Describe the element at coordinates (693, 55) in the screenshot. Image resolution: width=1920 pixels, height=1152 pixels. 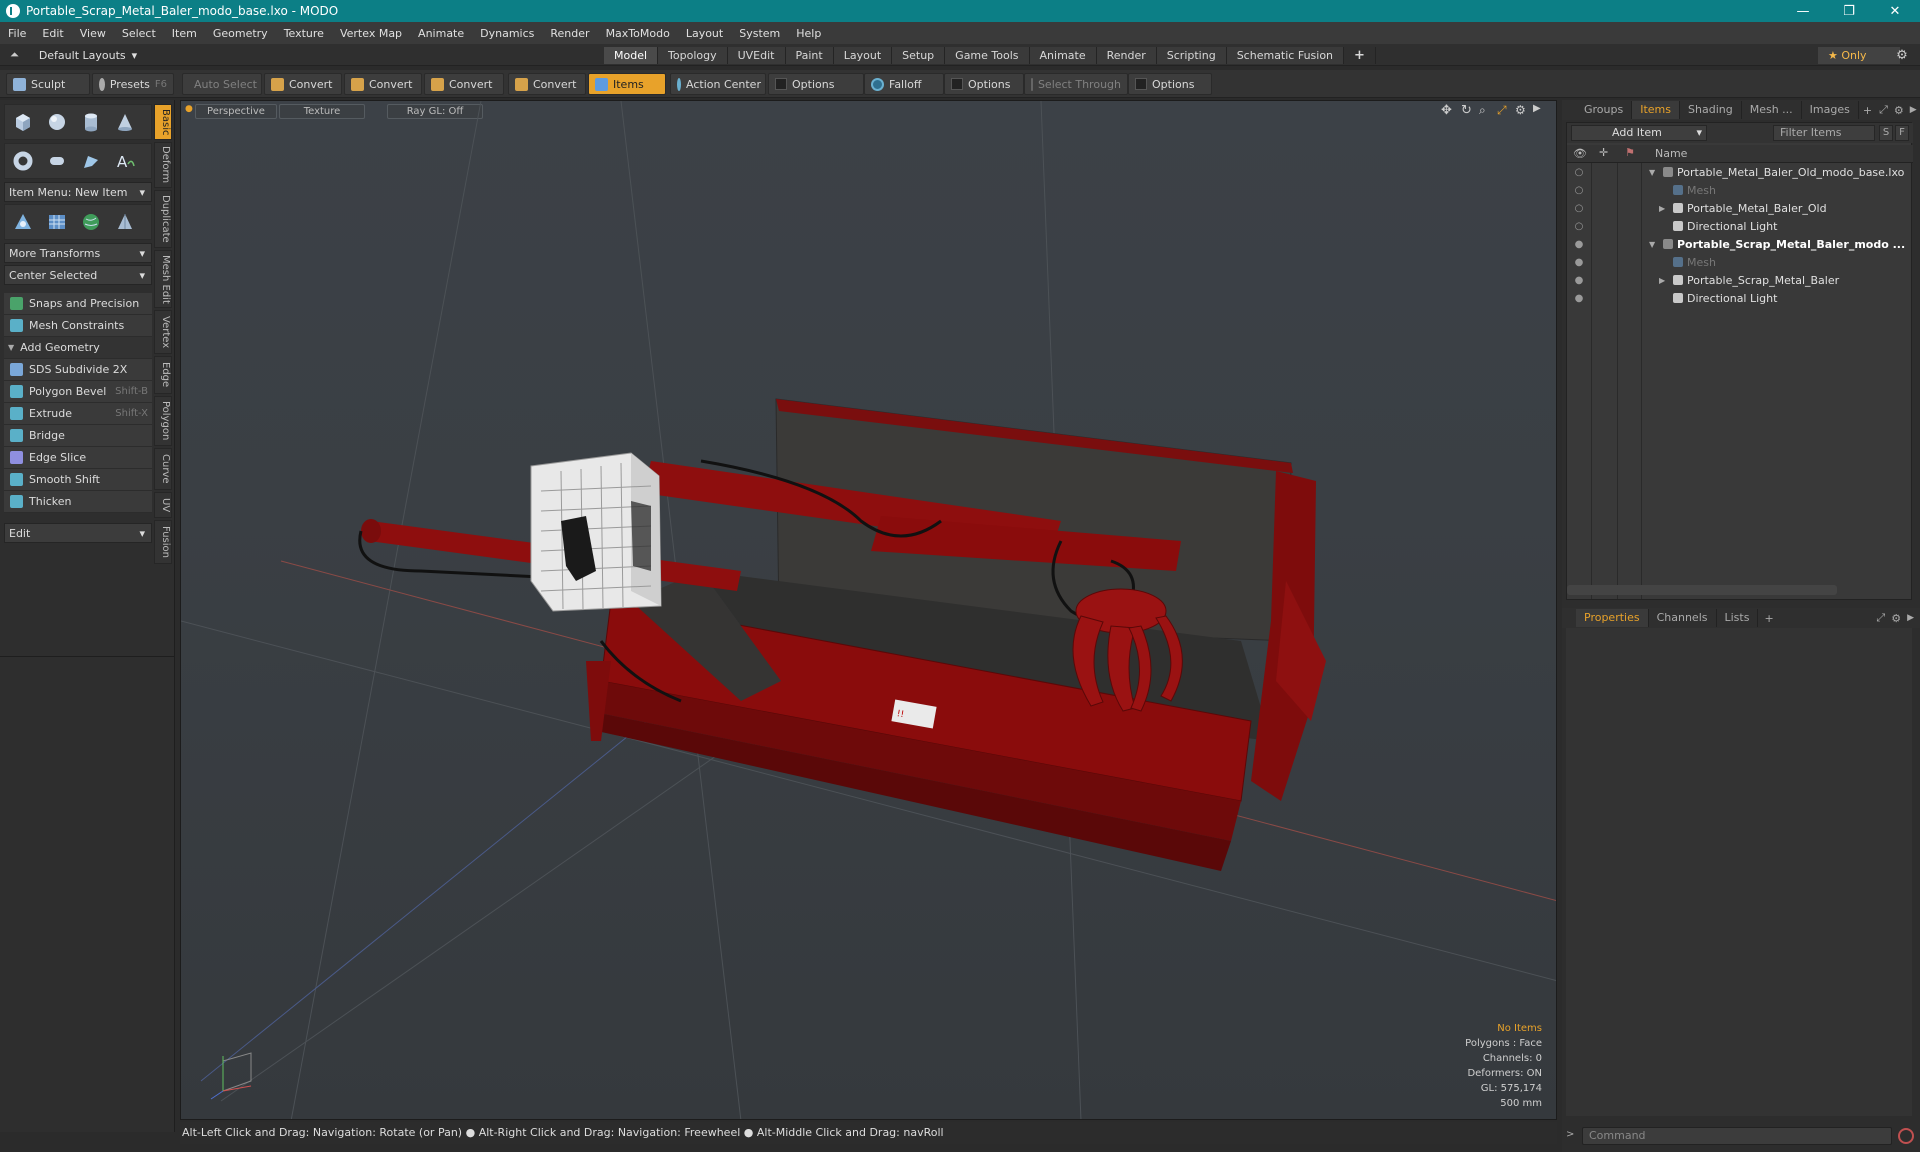
I see `tab-topology: Topology` at that location.